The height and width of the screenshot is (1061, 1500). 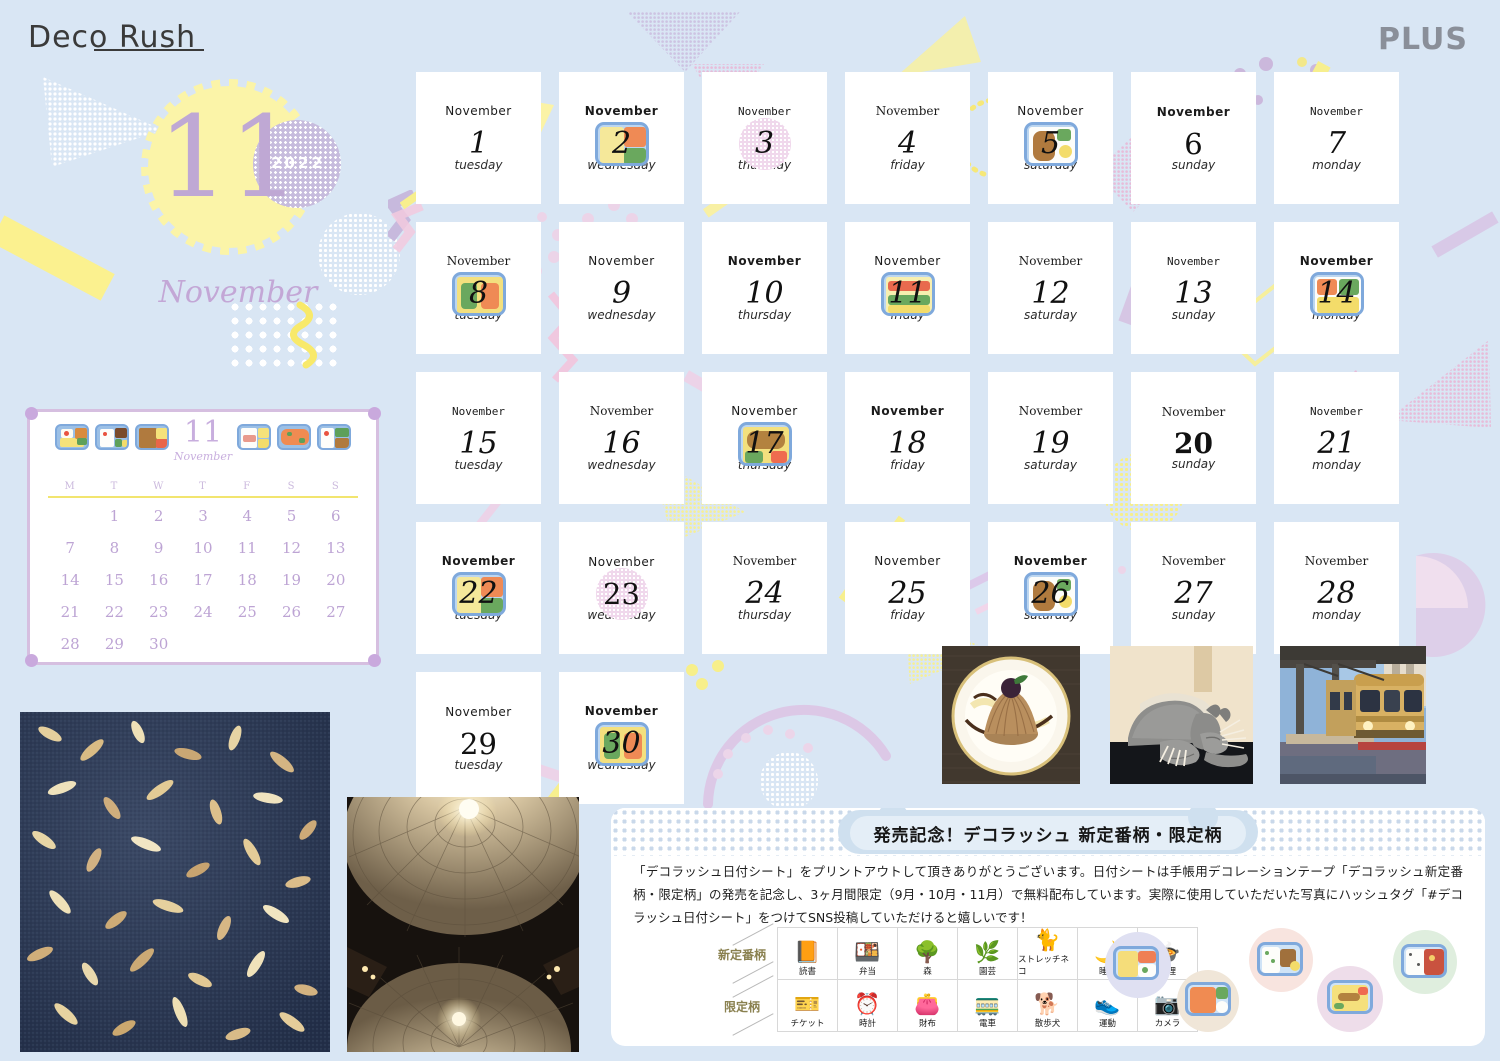 I want to click on pattern-cell: 🐕 散歩犬, so click(x=1047, y=1005).